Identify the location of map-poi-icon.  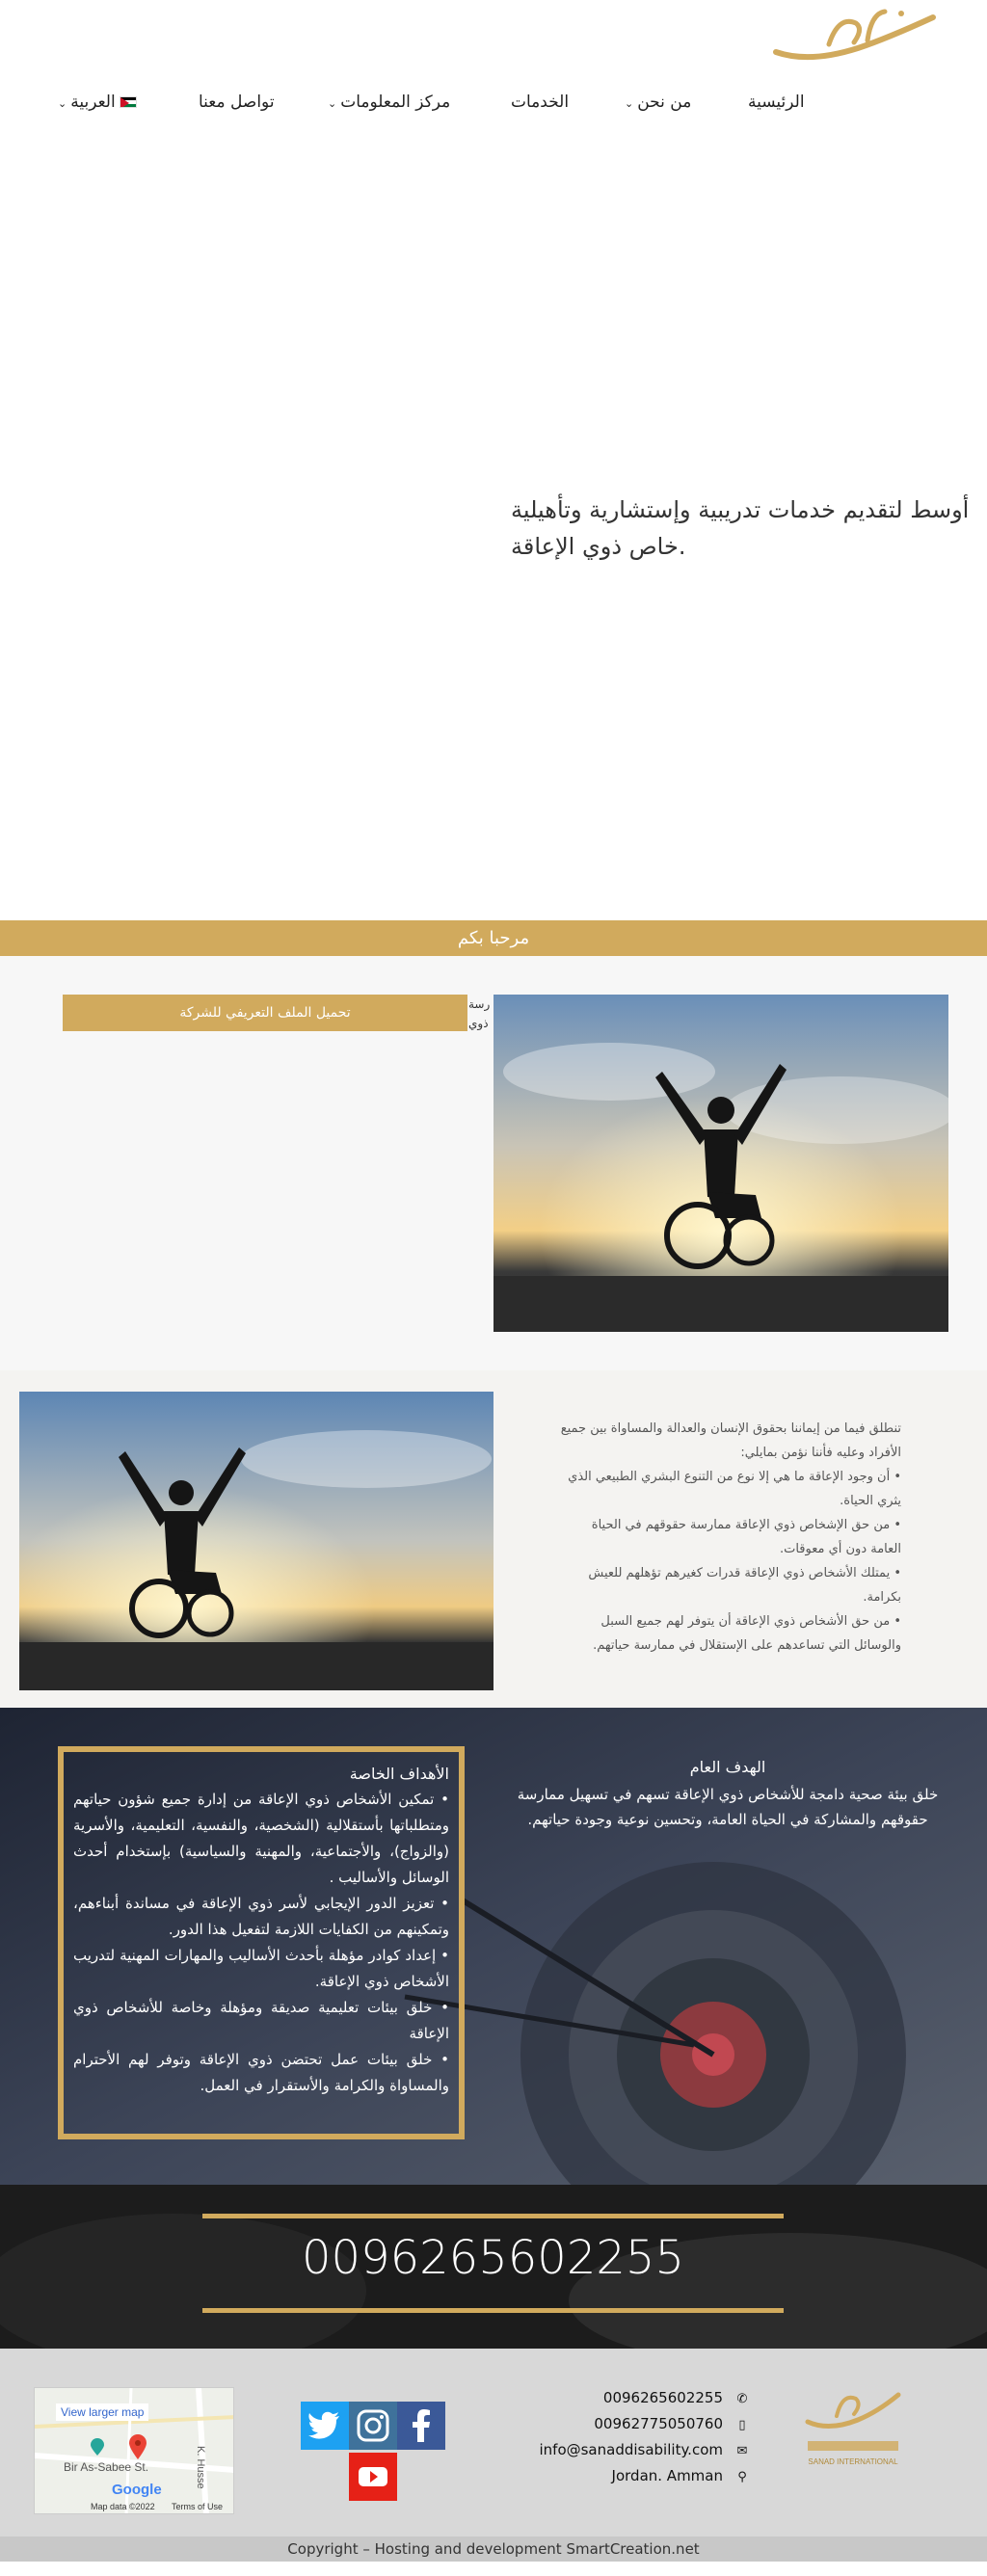
(97, 2447).